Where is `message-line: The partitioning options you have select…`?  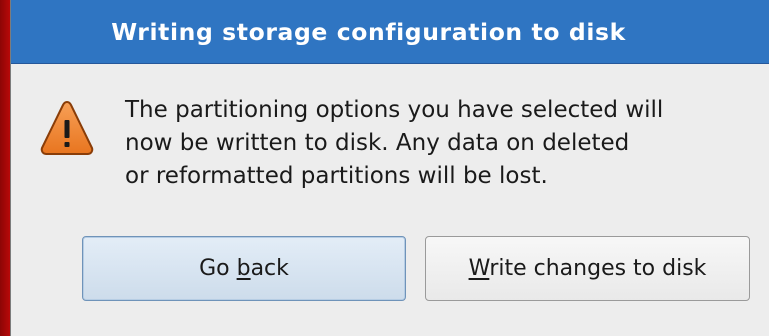
message-line: The partitioning options you have select… is located at coordinates (394, 110).